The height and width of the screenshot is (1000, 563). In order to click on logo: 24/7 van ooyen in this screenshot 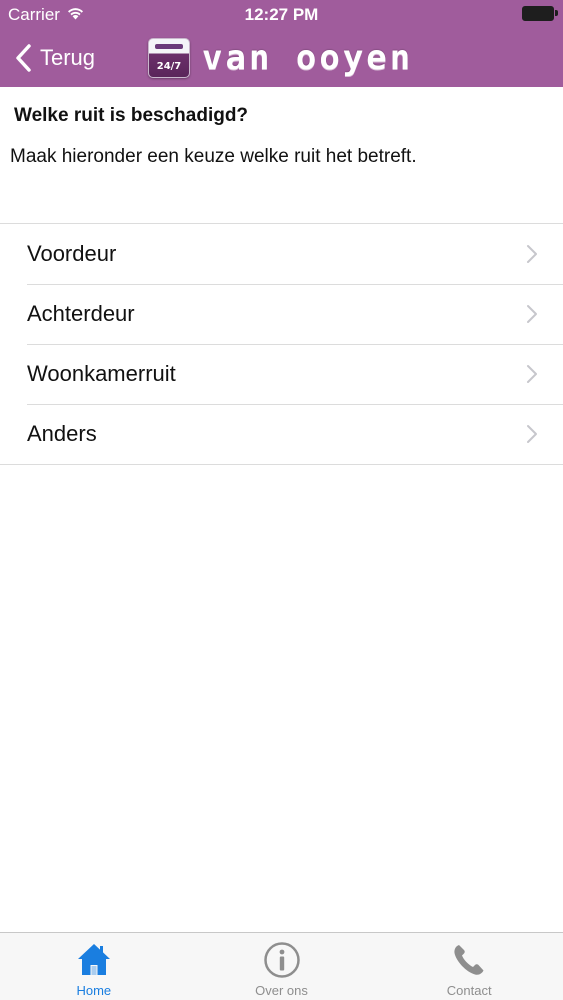, I will do `click(280, 58)`.